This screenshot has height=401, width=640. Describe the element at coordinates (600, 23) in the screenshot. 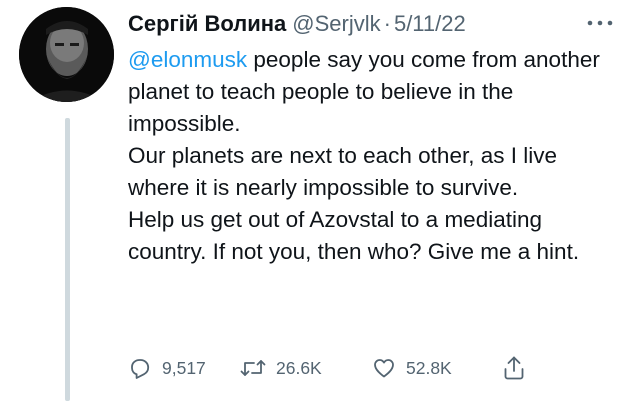

I see `more-options-icon` at that location.